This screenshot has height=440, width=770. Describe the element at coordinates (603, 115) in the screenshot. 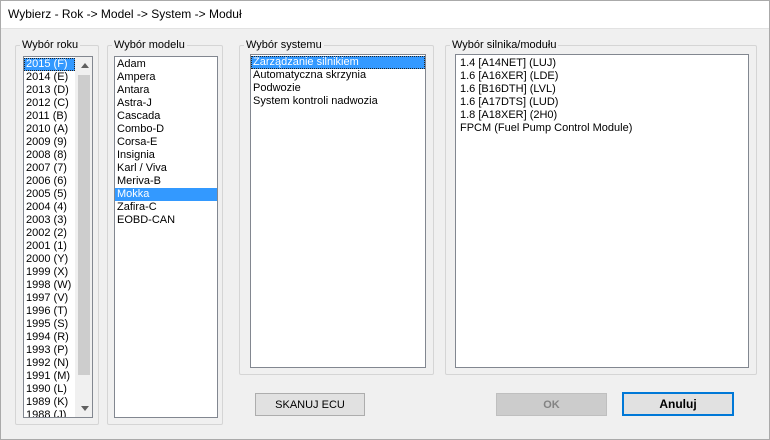

I see `engine-list-item: 1.8 [A18XER] (2H0)` at that location.